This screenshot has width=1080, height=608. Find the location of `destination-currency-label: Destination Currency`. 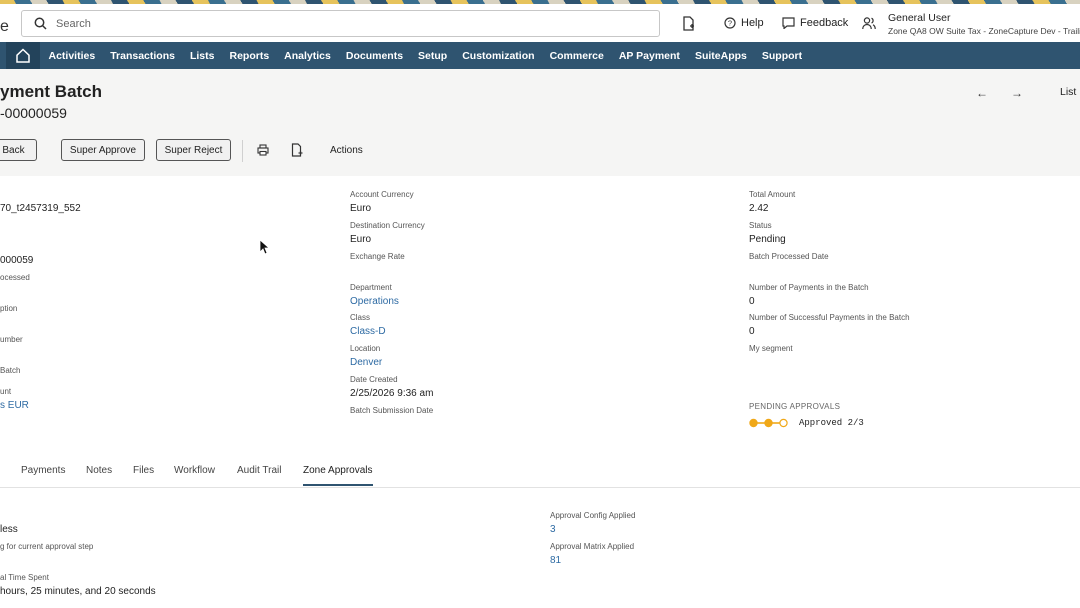

destination-currency-label: Destination Currency is located at coordinates (387, 225).